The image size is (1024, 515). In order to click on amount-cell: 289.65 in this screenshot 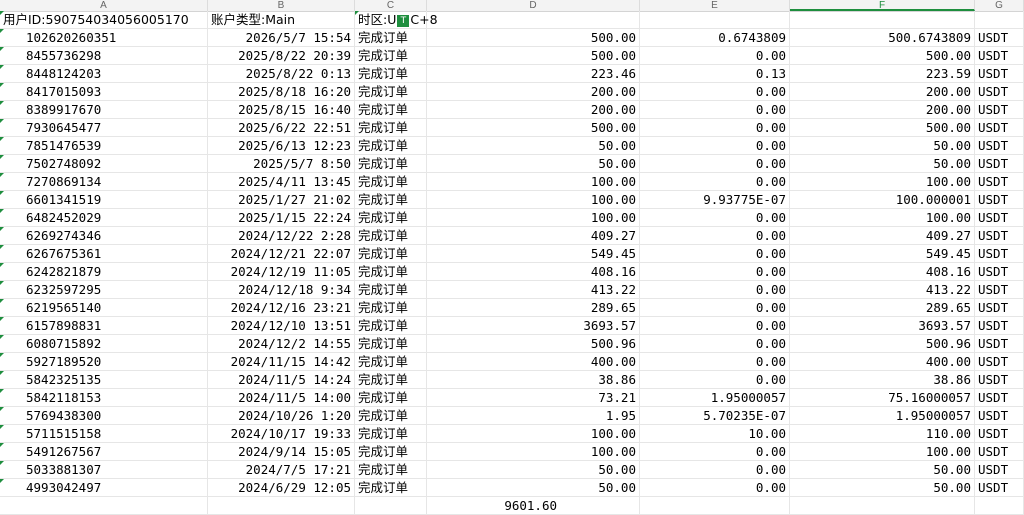, I will do `click(533, 307)`.